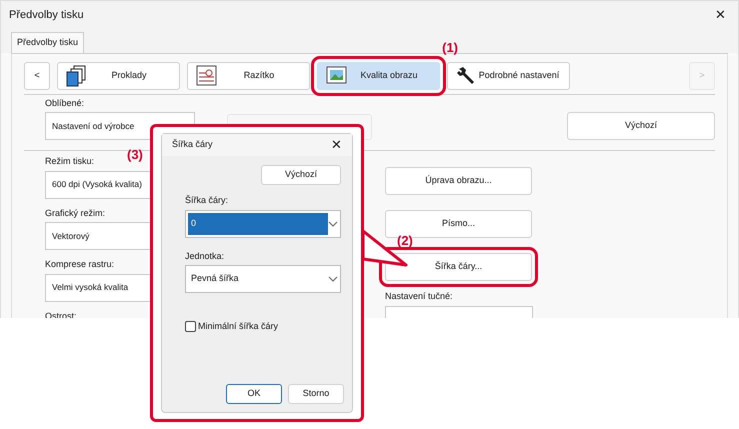  What do you see at coordinates (254, 394) in the screenshot?
I see `dialog-button: OK` at bounding box center [254, 394].